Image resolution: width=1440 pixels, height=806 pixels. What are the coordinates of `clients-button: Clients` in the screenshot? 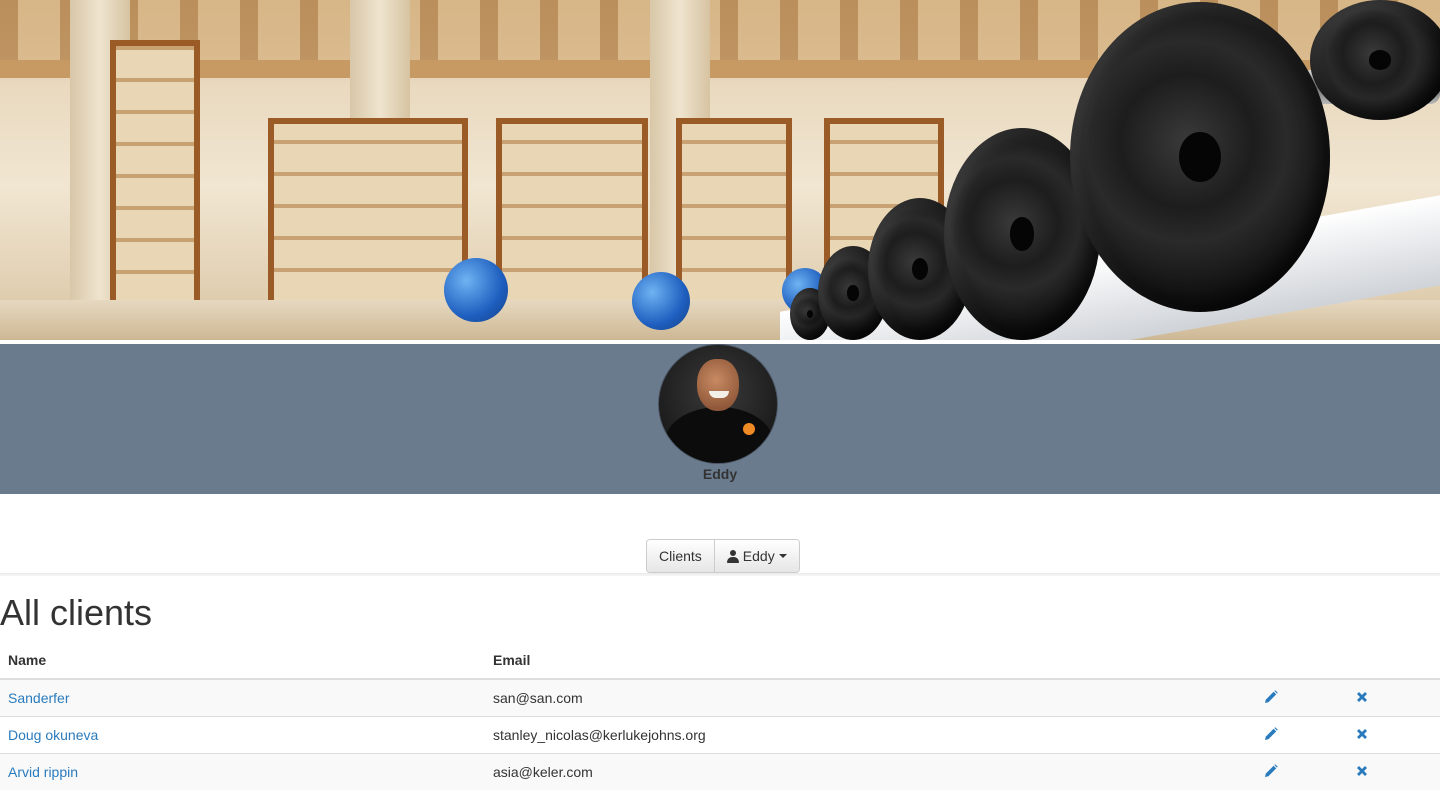 It's located at (680, 556).